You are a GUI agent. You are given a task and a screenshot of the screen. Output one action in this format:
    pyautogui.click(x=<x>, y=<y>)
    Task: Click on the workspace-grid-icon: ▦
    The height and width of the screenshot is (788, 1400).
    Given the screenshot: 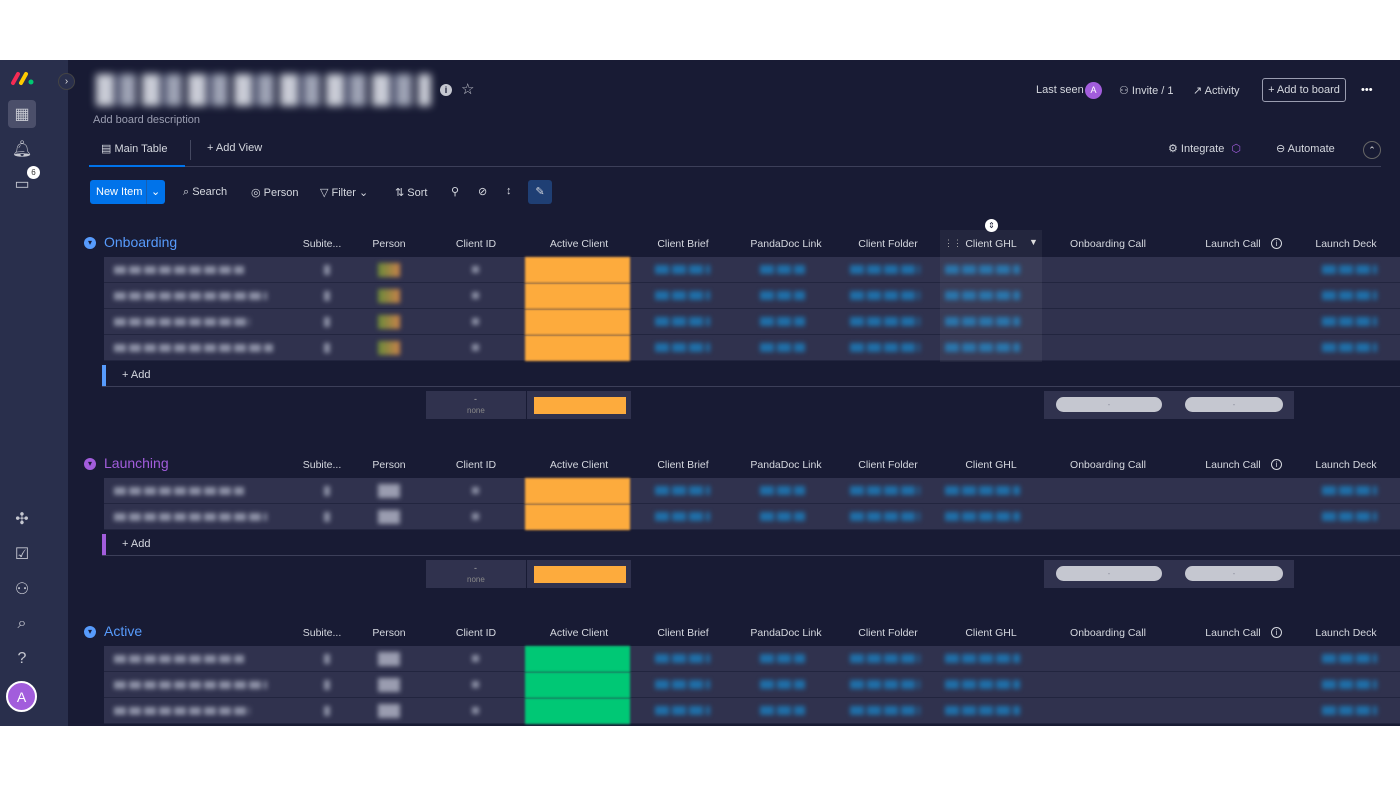 What is the action you would take?
    pyautogui.click(x=22, y=114)
    